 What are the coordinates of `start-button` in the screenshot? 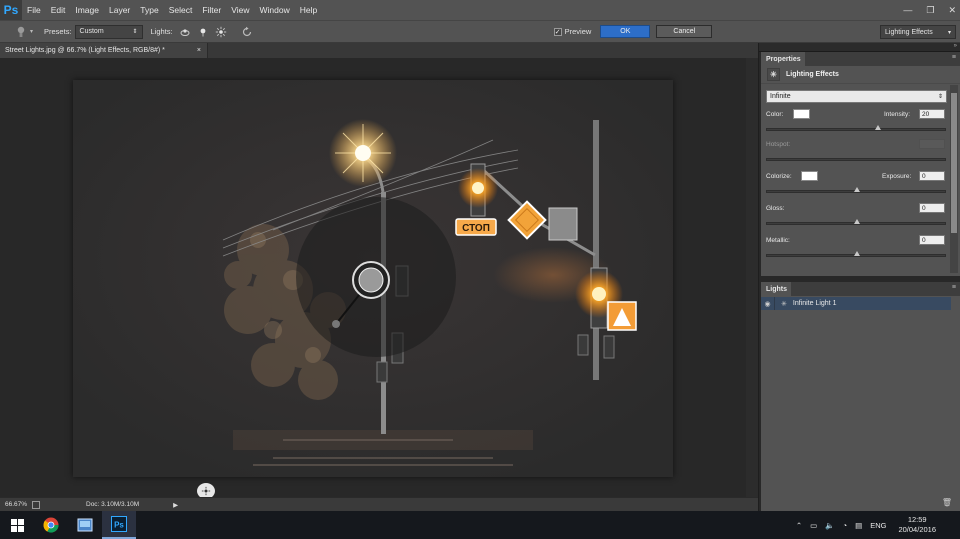 It's located at (17, 525).